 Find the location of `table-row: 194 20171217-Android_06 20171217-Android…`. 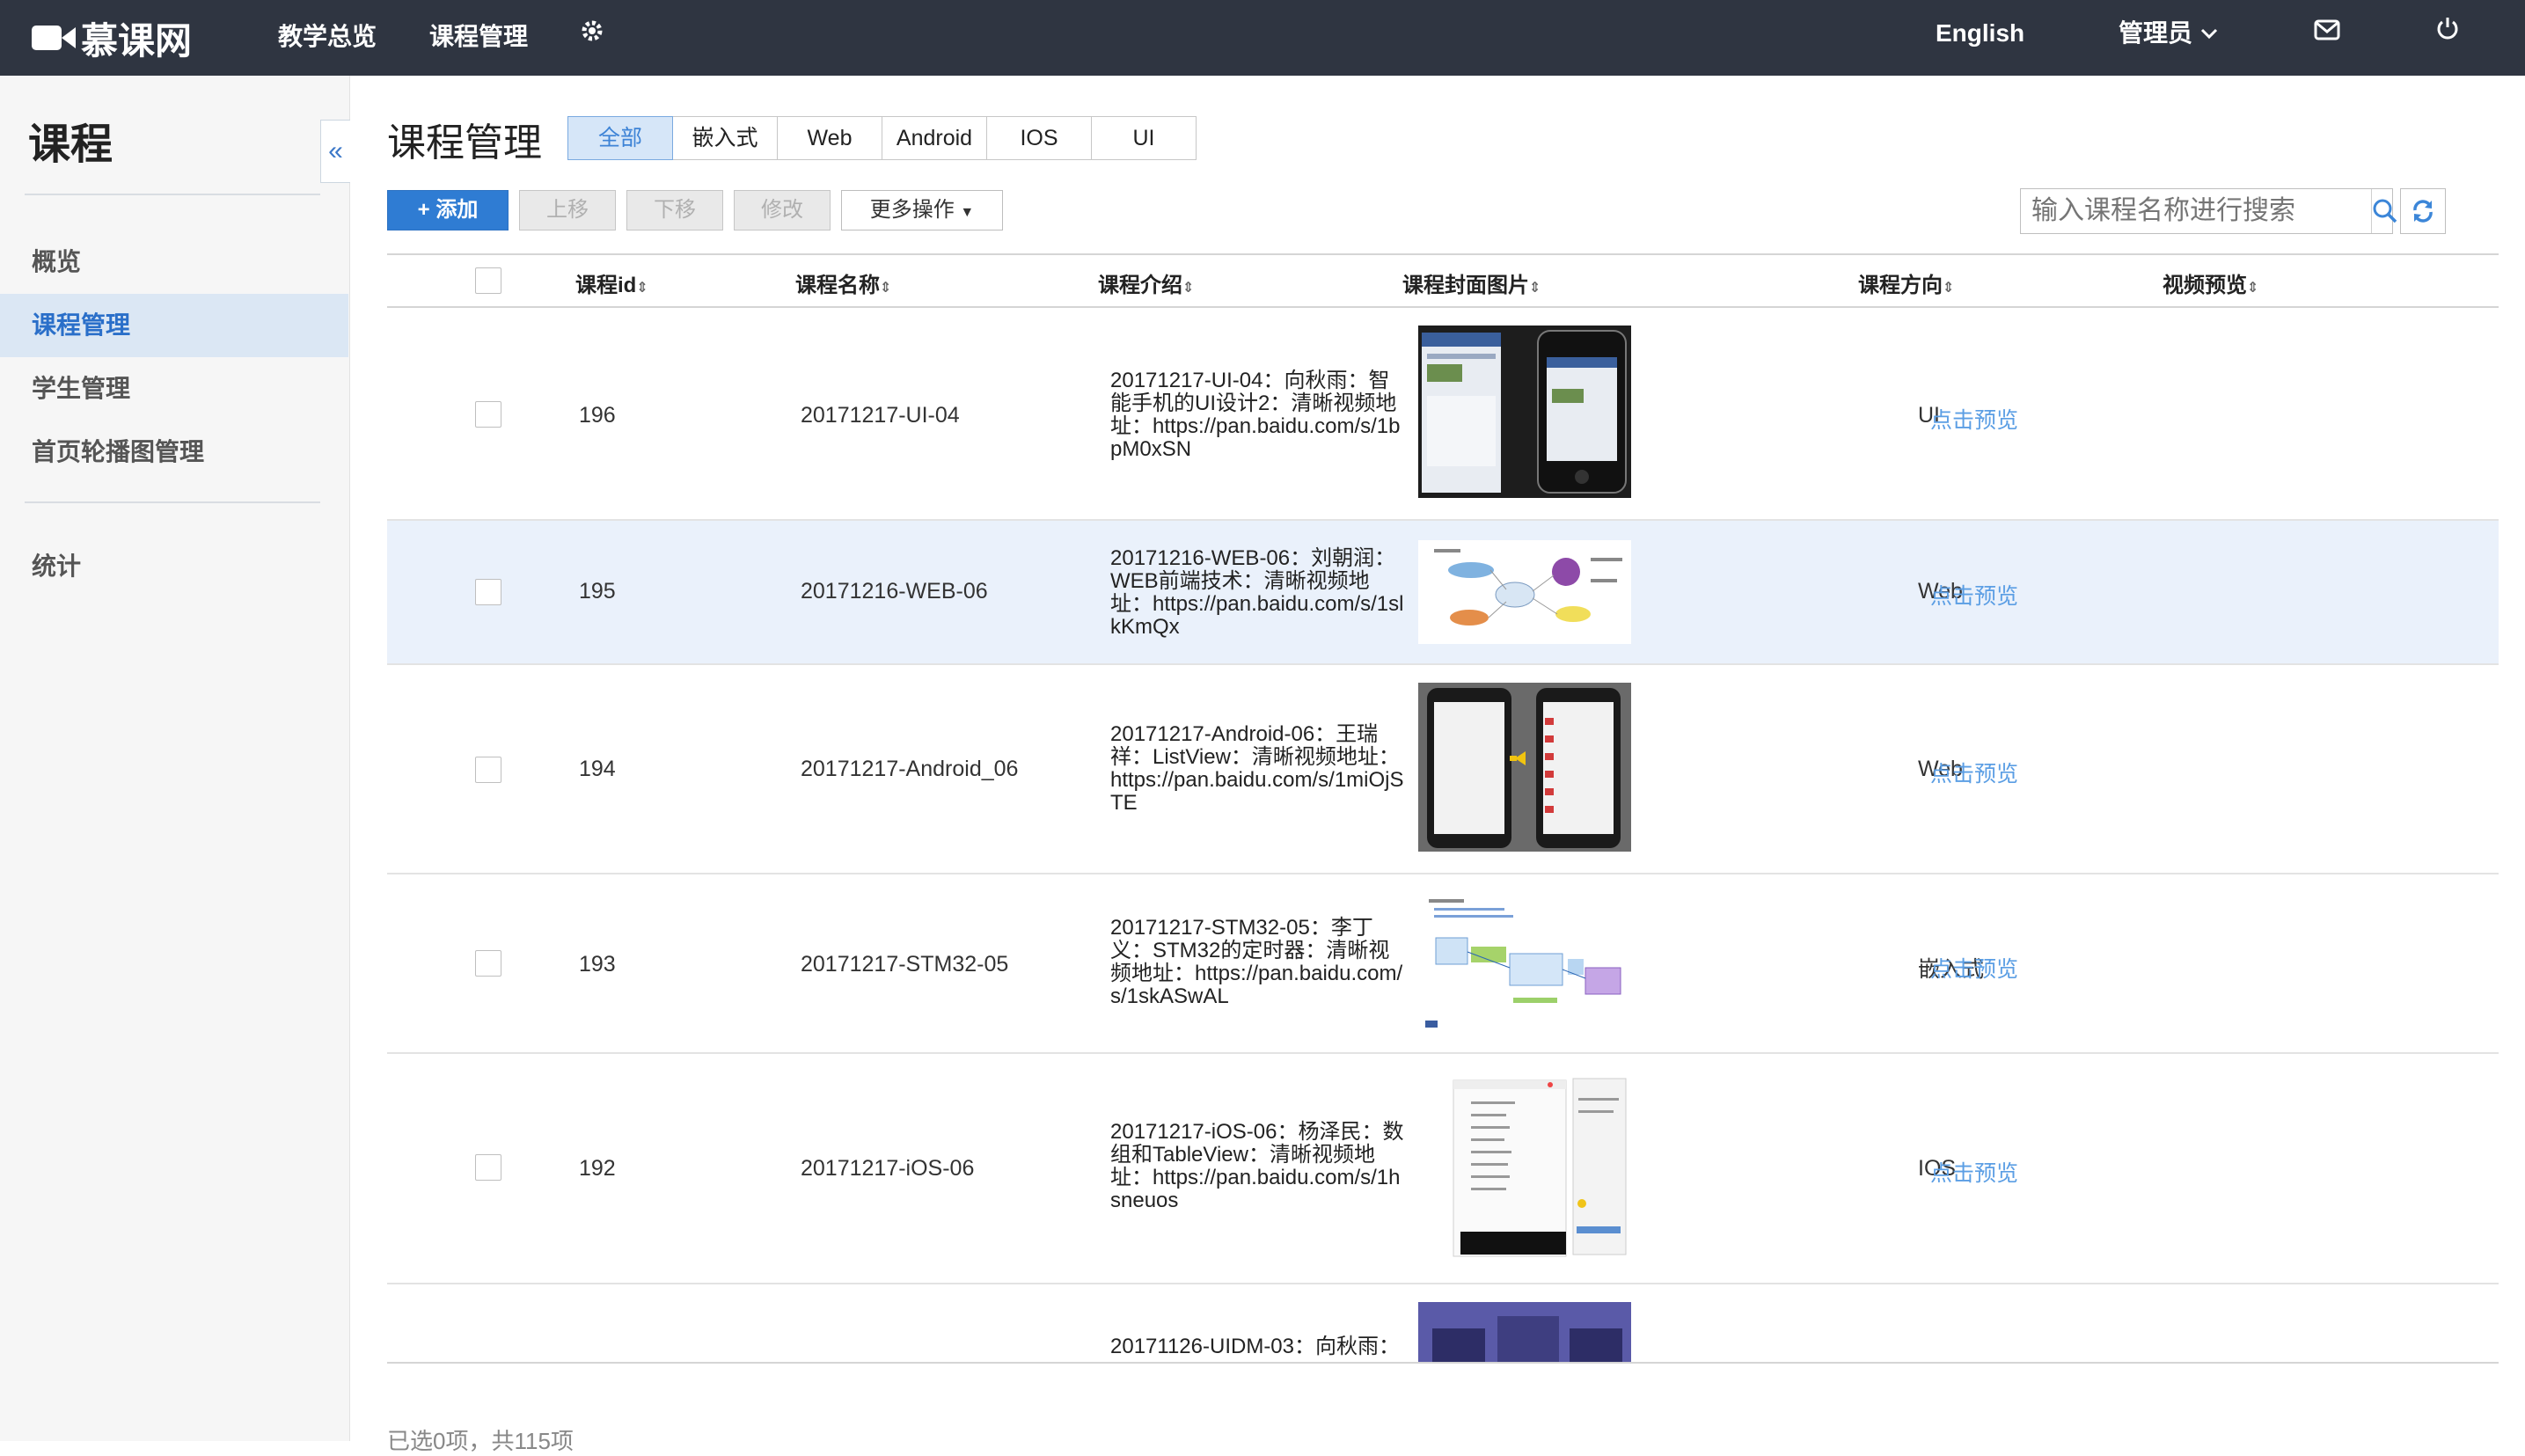

table-row: 194 20171217-Android_06 20171217-Android… is located at coordinates (1443, 769).